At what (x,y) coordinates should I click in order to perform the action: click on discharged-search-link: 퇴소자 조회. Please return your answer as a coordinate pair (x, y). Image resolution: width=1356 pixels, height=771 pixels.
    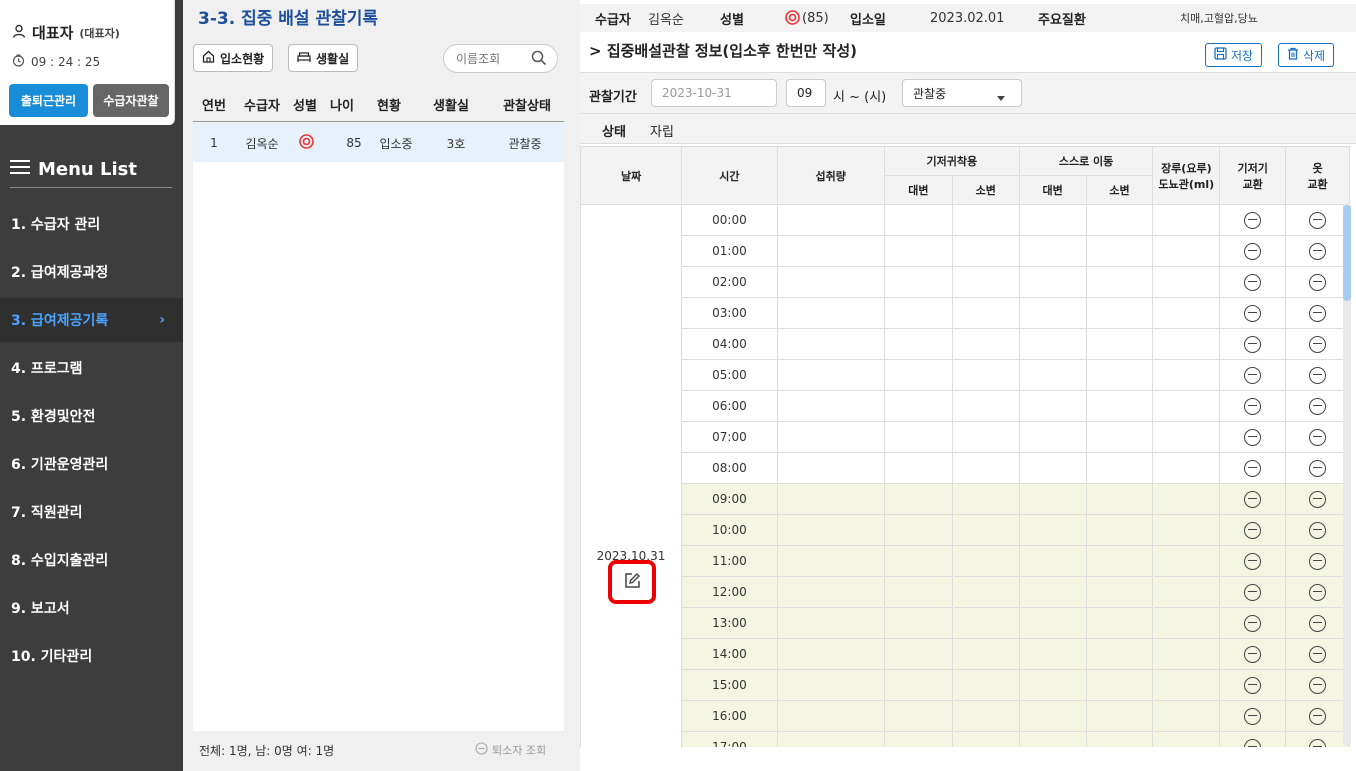
    Looking at the image, I should click on (510, 750).